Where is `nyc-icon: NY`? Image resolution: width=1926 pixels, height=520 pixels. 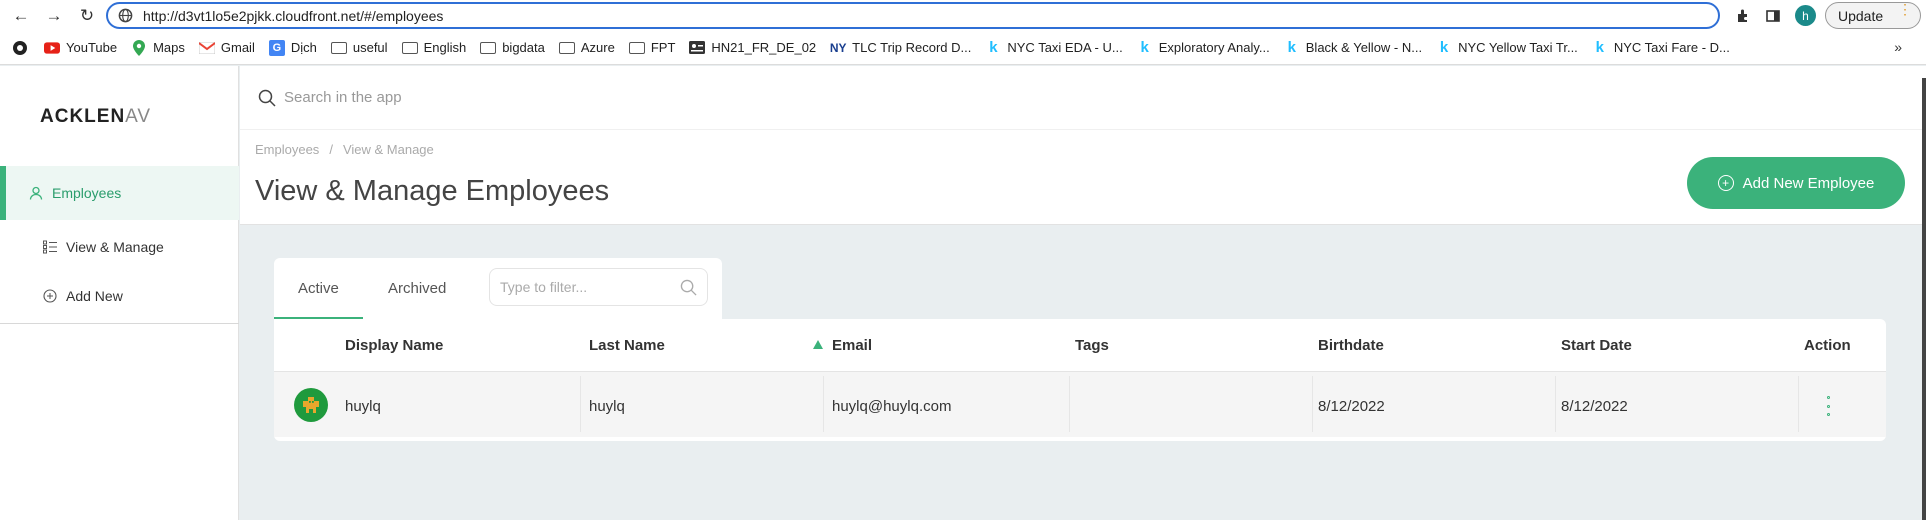
nyc-icon: NY is located at coordinates (838, 47).